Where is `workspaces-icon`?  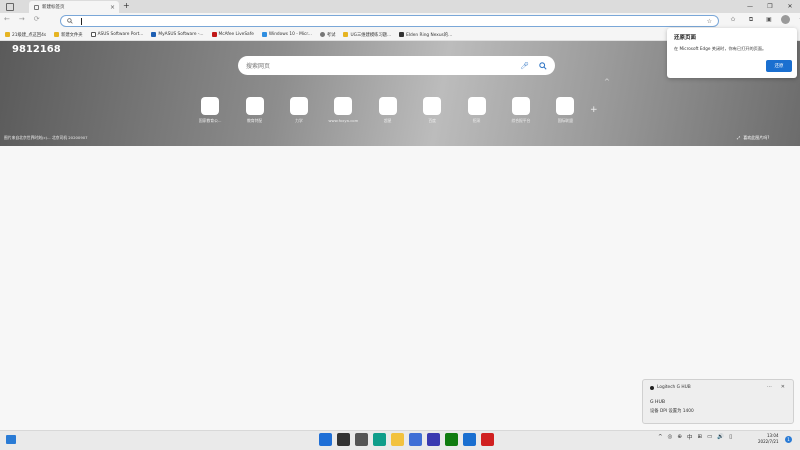 workspaces-icon is located at coordinates (10, 7).